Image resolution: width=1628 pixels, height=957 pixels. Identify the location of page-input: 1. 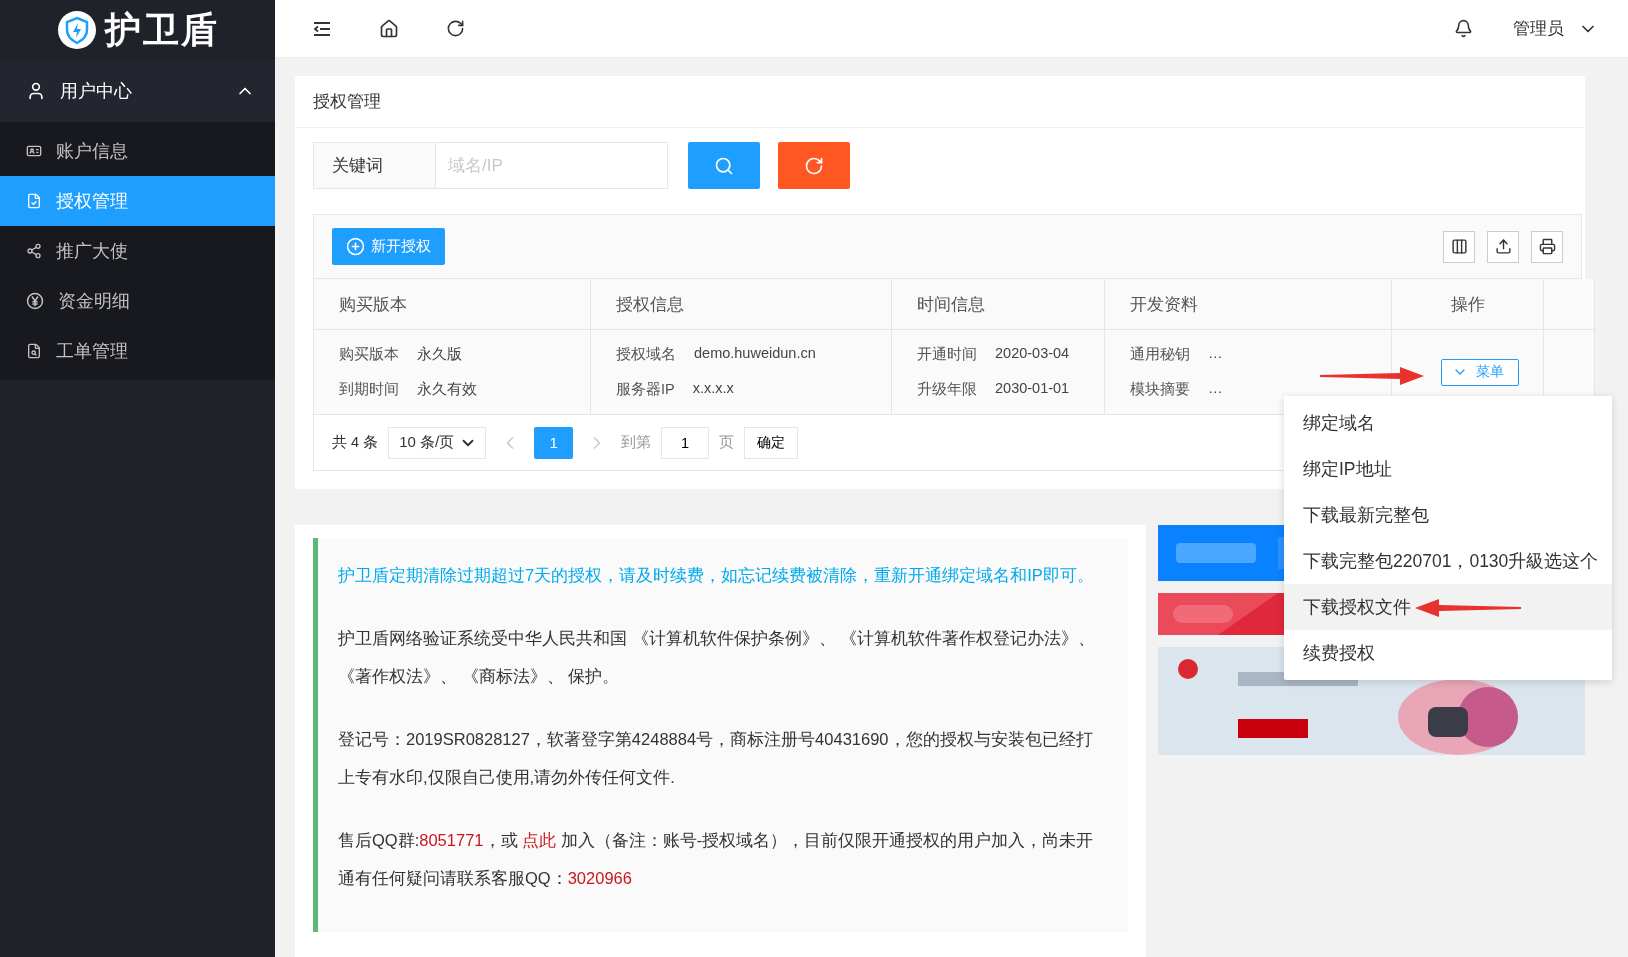
(685, 442).